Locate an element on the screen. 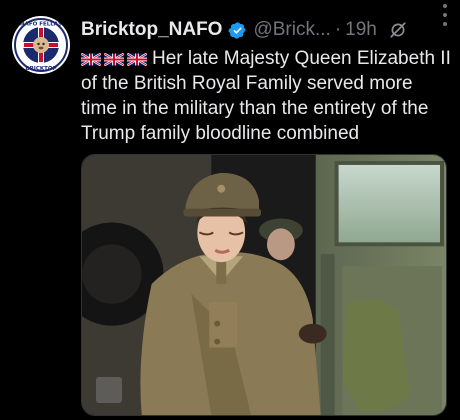  avatar: NAFO FELLAS BRICKTOP is located at coordinates (41, 45).